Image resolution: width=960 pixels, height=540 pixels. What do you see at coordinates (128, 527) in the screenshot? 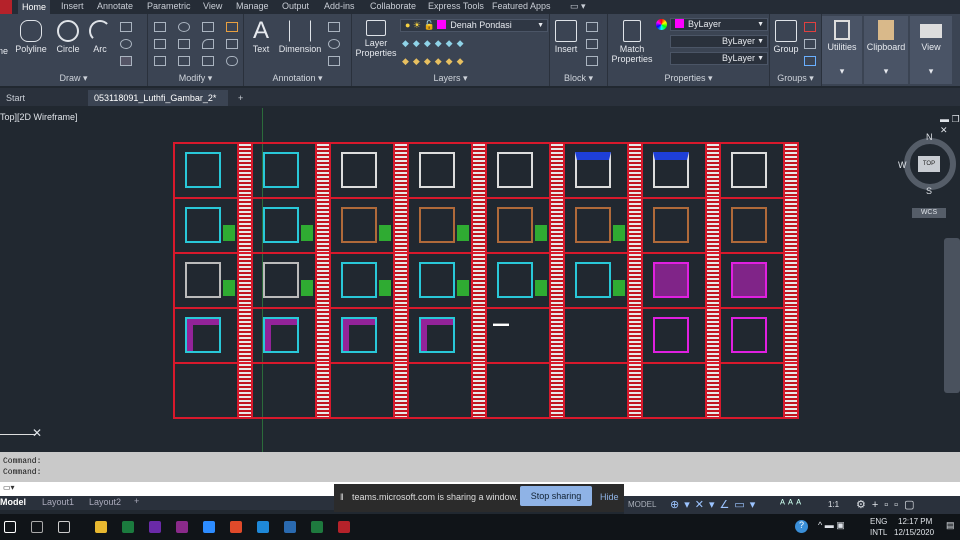
I see `audition-icon` at bounding box center [128, 527].